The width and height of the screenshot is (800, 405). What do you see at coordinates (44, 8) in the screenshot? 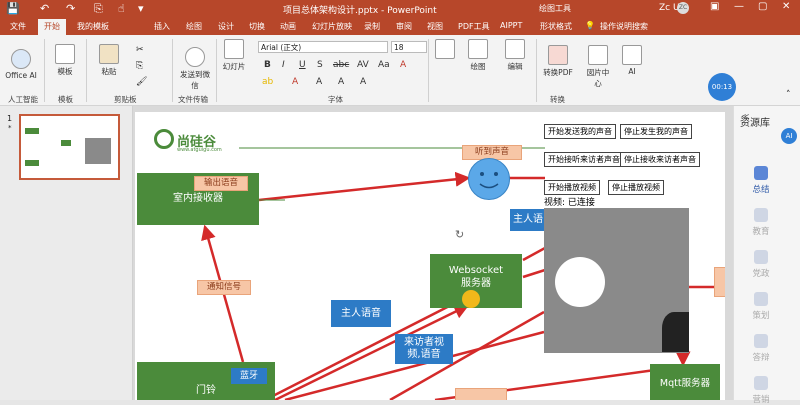
I see `undo-icon: ↶` at bounding box center [44, 8].